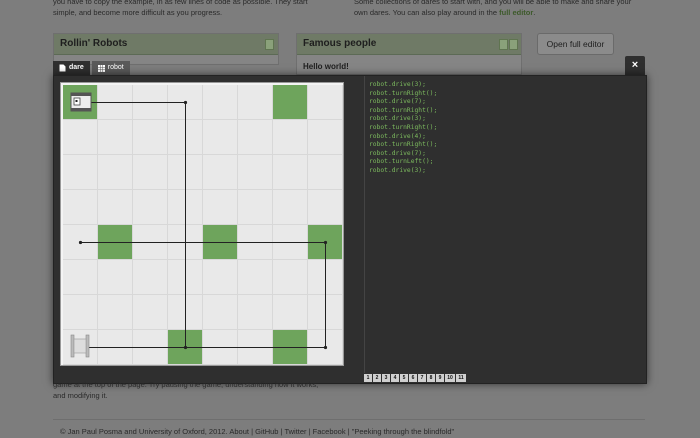 This screenshot has width=700, height=438. What do you see at coordinates (403, 162) in the screenshot?
I see `code-line: robot.turnLeft();` at bounding box center [403, 162].